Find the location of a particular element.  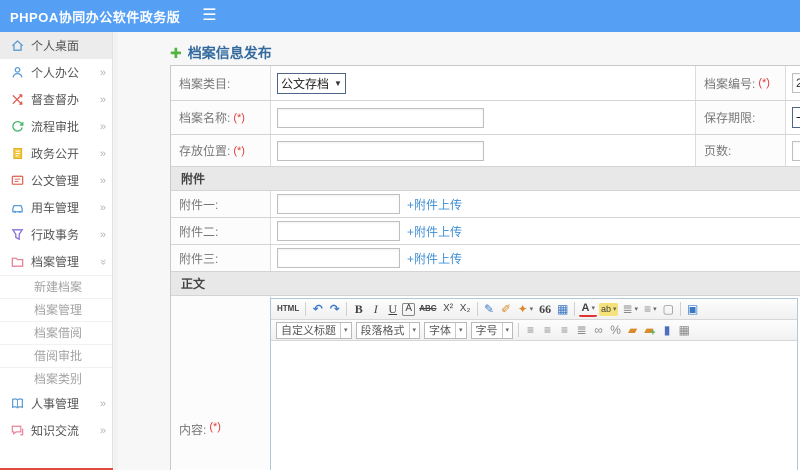

attachment3-upload-link: +附件上传 is located at coordinates (434, 258).